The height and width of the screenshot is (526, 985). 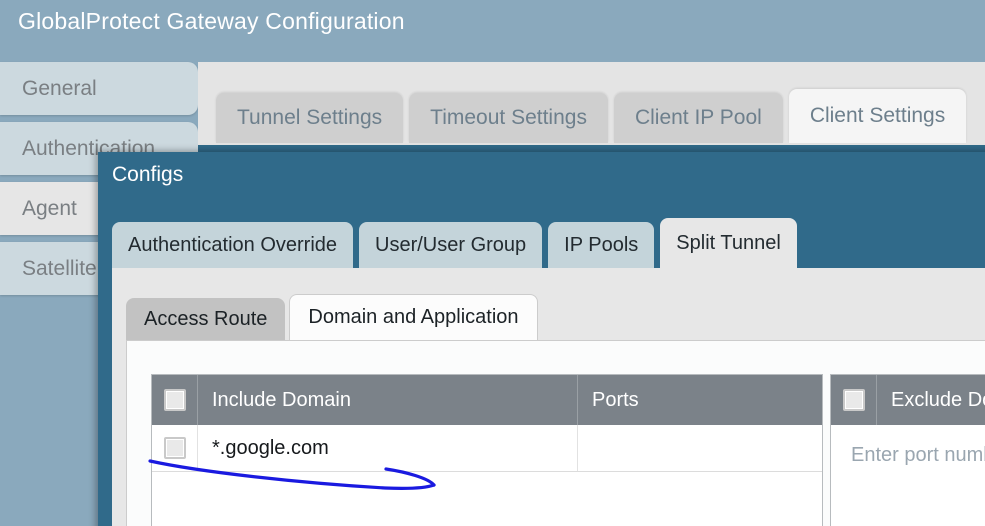 I want to click on tab-label: Client IP Pool, so click(x=698, y=117).